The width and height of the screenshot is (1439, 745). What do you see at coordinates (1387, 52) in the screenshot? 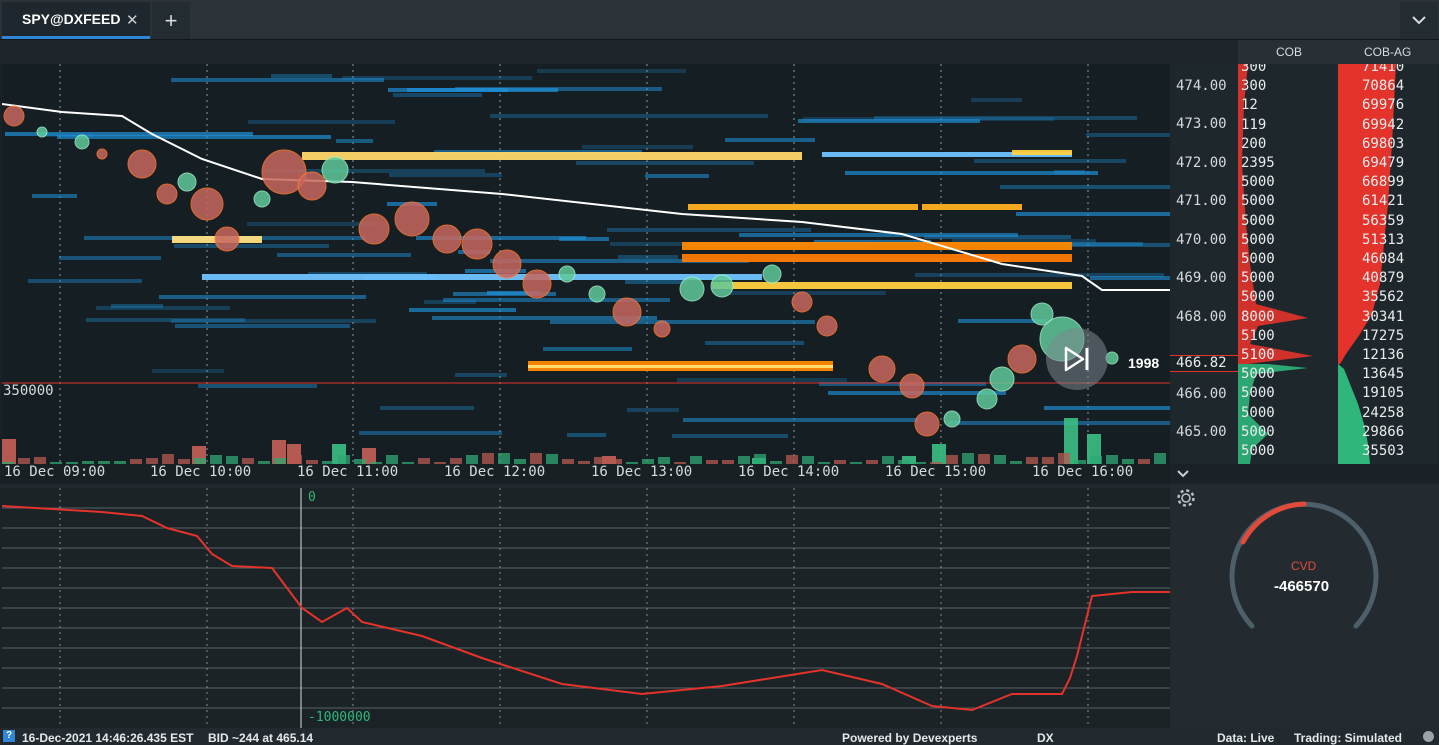
I see `cob-ag-column-header: COB-AG` at bounding box center [1387, 52].